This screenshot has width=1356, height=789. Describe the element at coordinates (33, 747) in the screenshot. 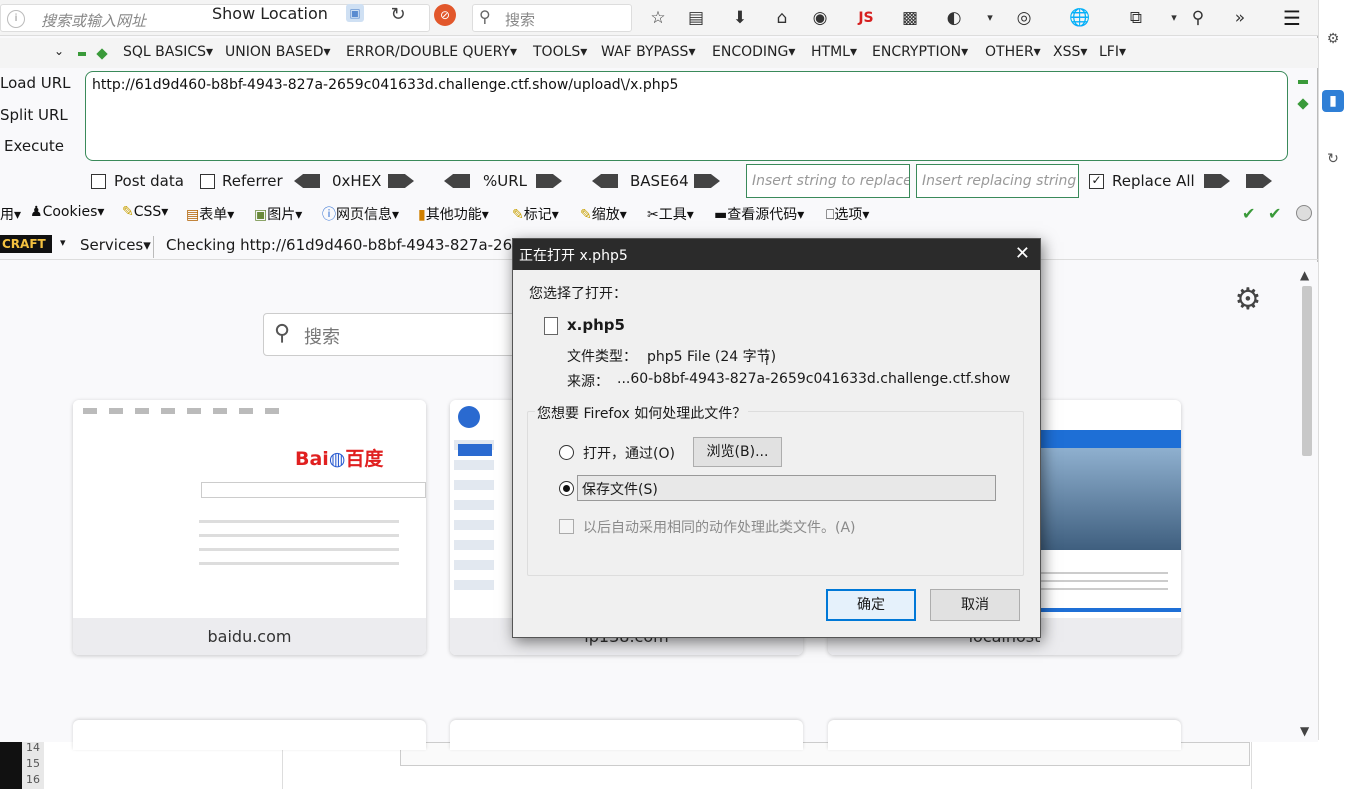

I see `line-number: 14` at that location.